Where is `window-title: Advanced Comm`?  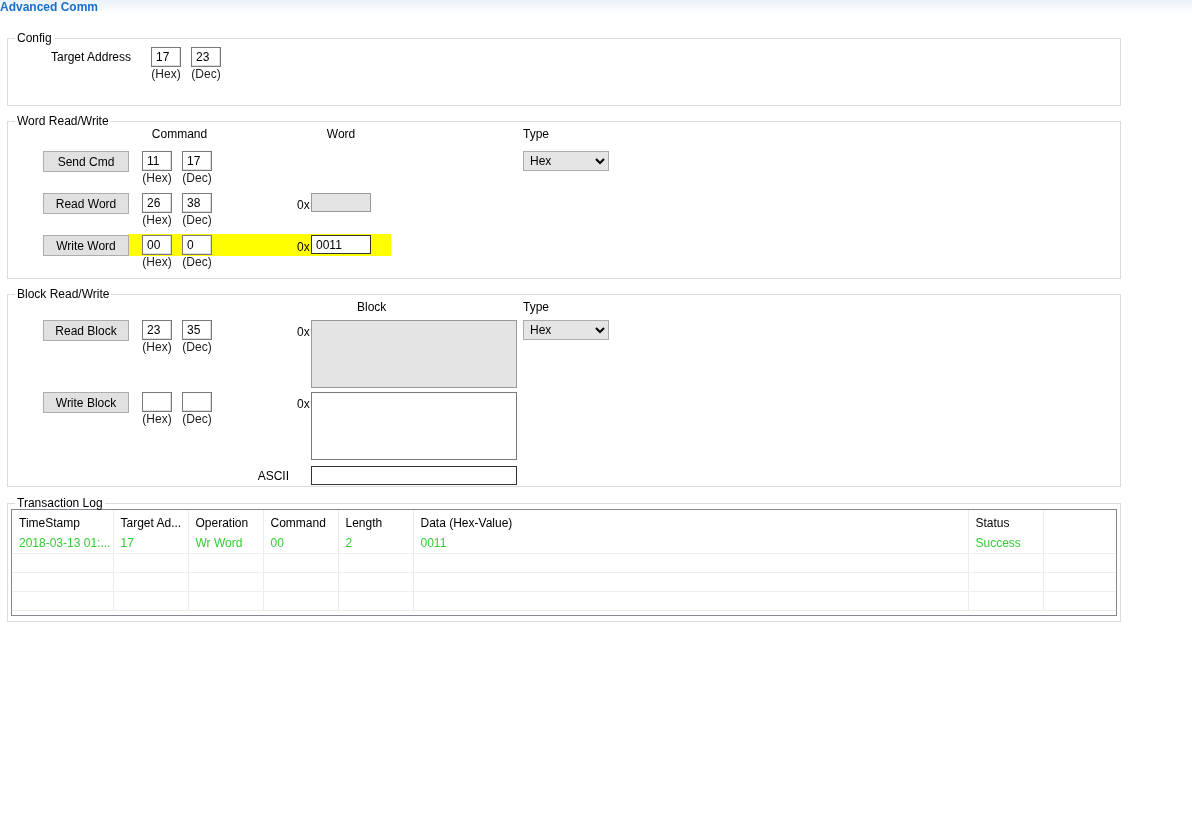 window-title: Advanced Comm is located at coordinates (49, 7).